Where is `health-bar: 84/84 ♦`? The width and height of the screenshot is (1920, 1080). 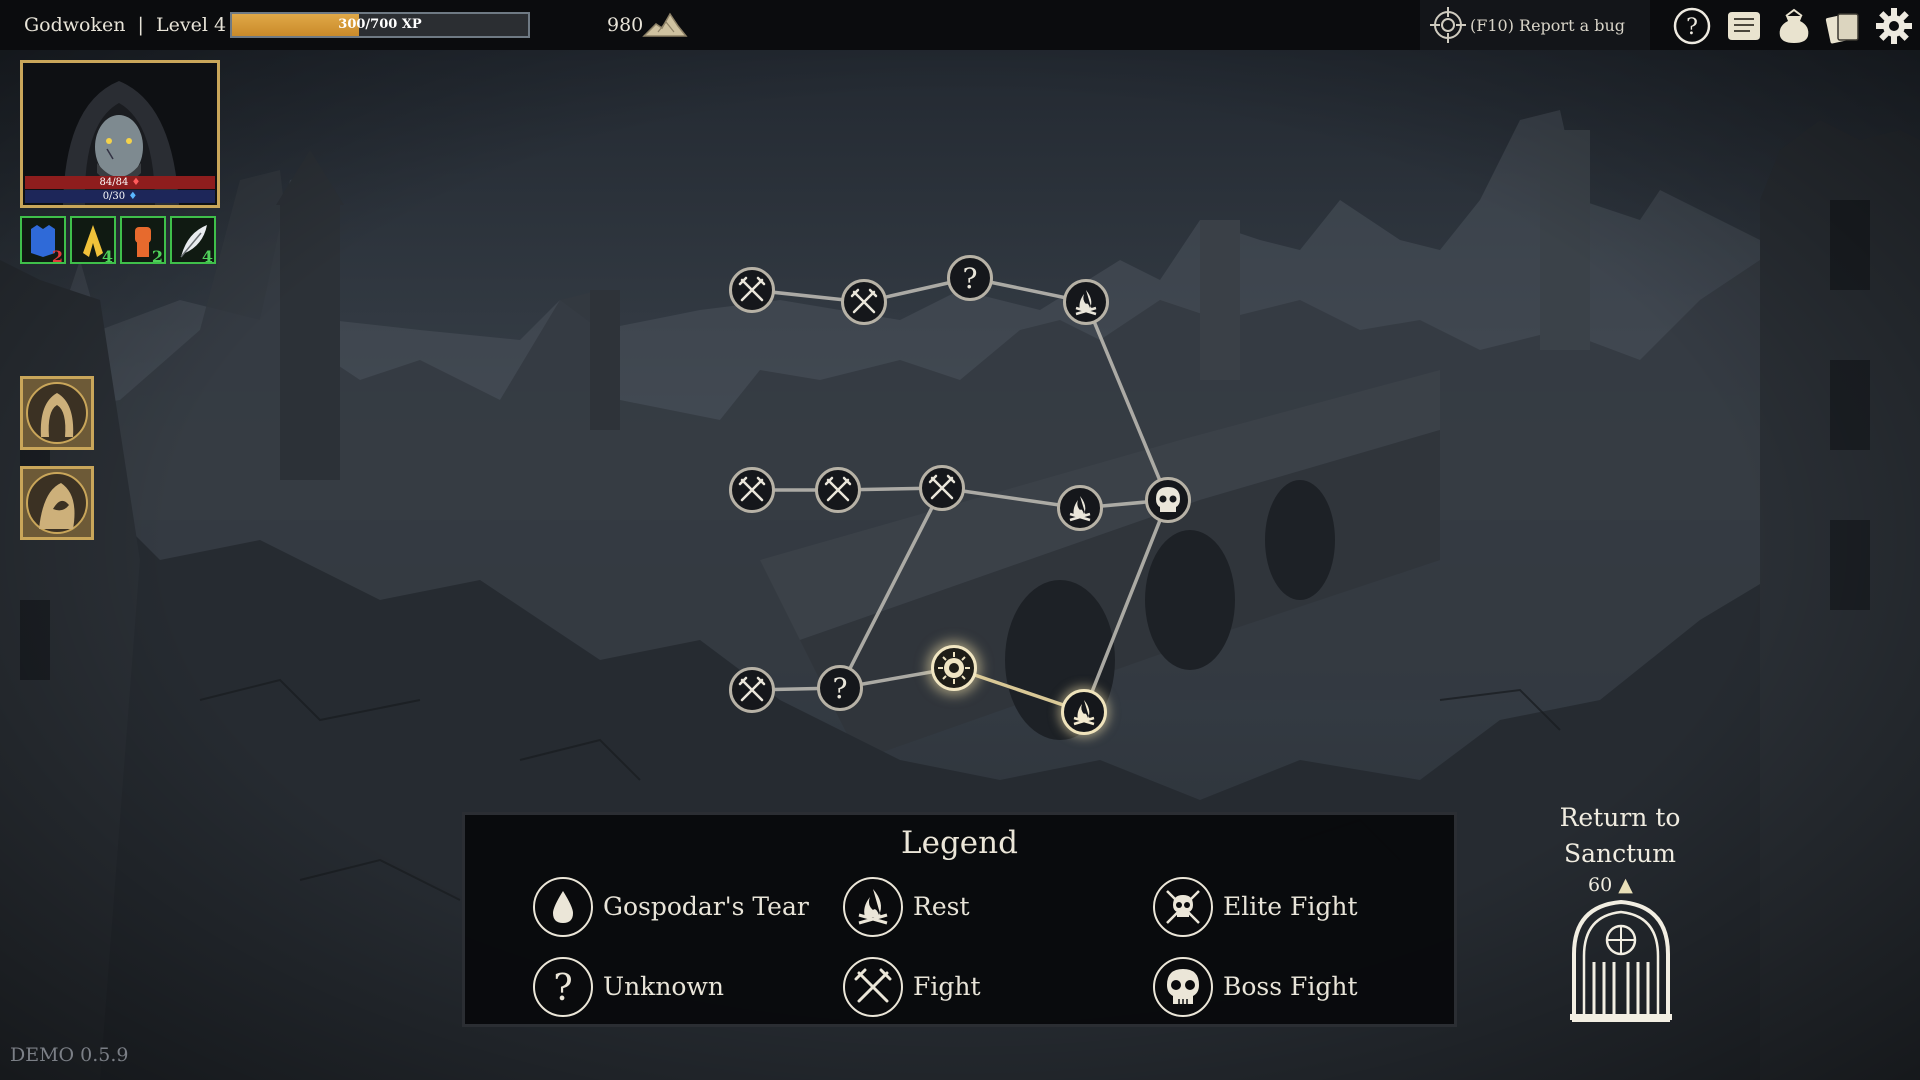
health-bar: 84/84 ♦ is located at coordinates (120, 182).